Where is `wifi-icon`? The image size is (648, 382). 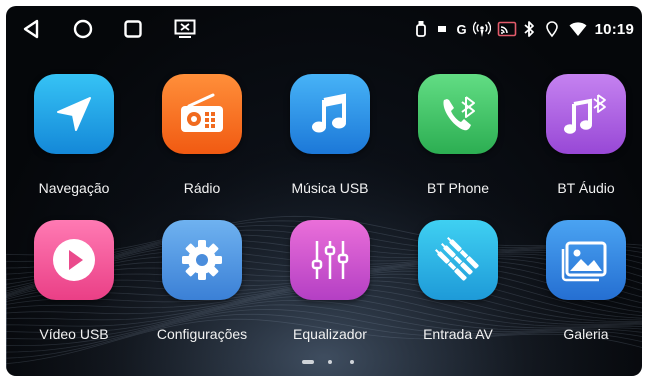
wifi-icon is located at coordinates (578, 29).